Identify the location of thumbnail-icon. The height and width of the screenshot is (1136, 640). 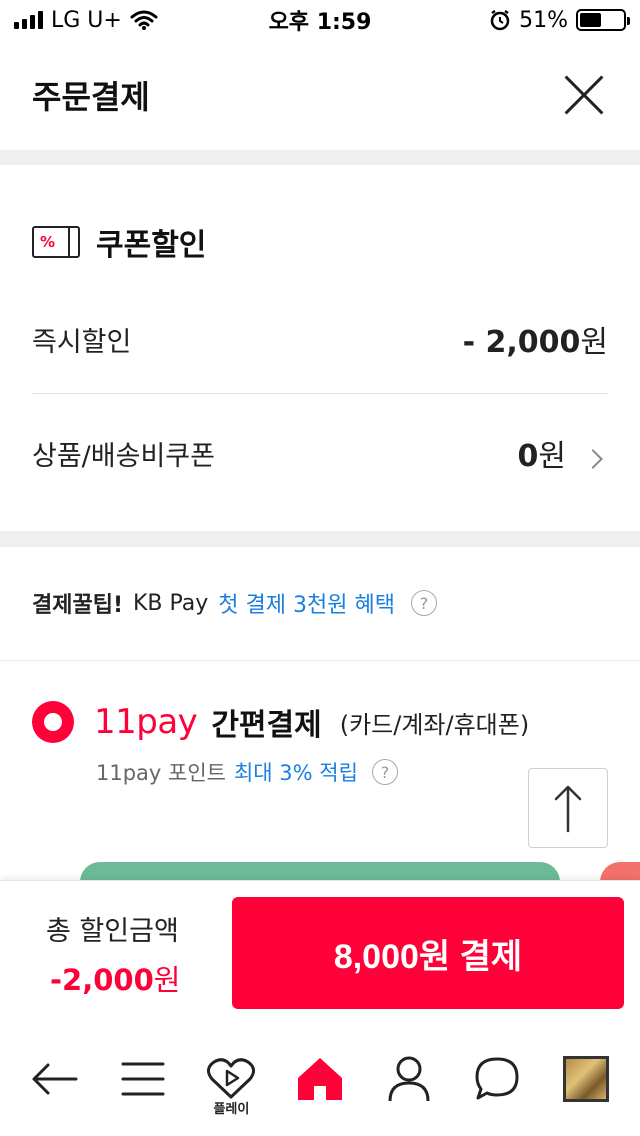
(586, 1079).